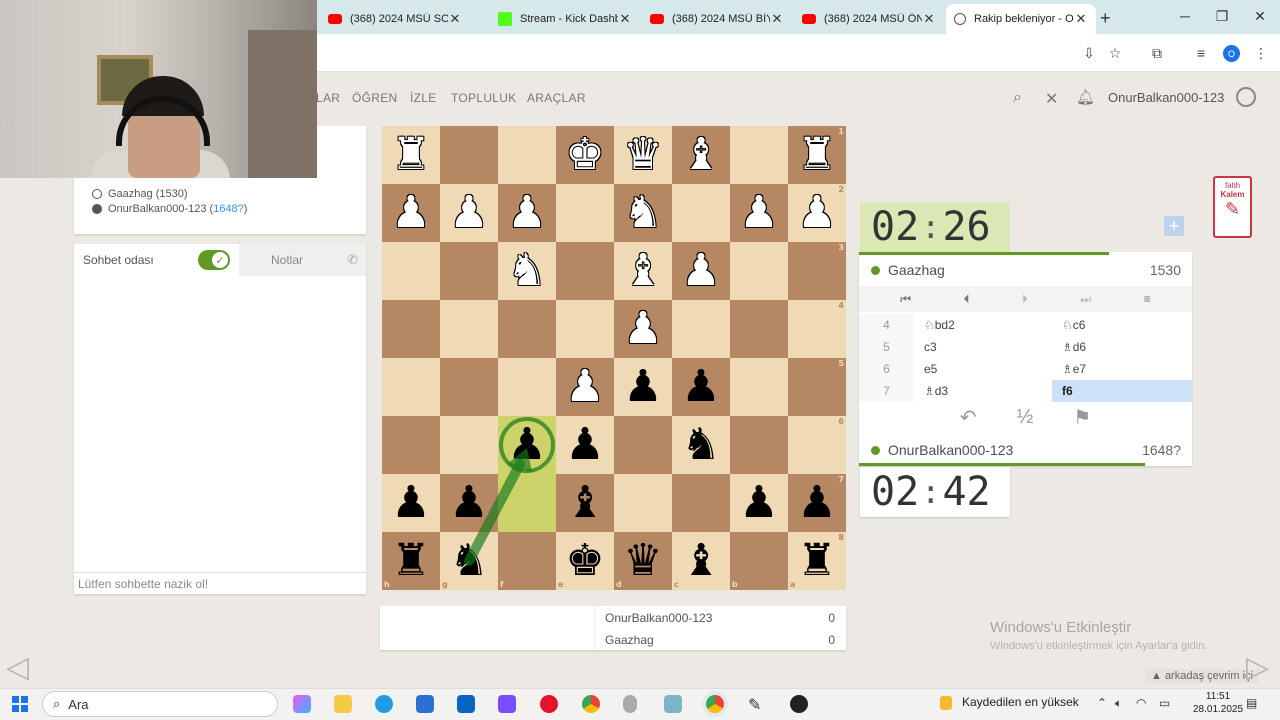 Image resolution: width=1280 pixels, height=720 pixels. I want to click on move-white: c3, so click(983, 347).